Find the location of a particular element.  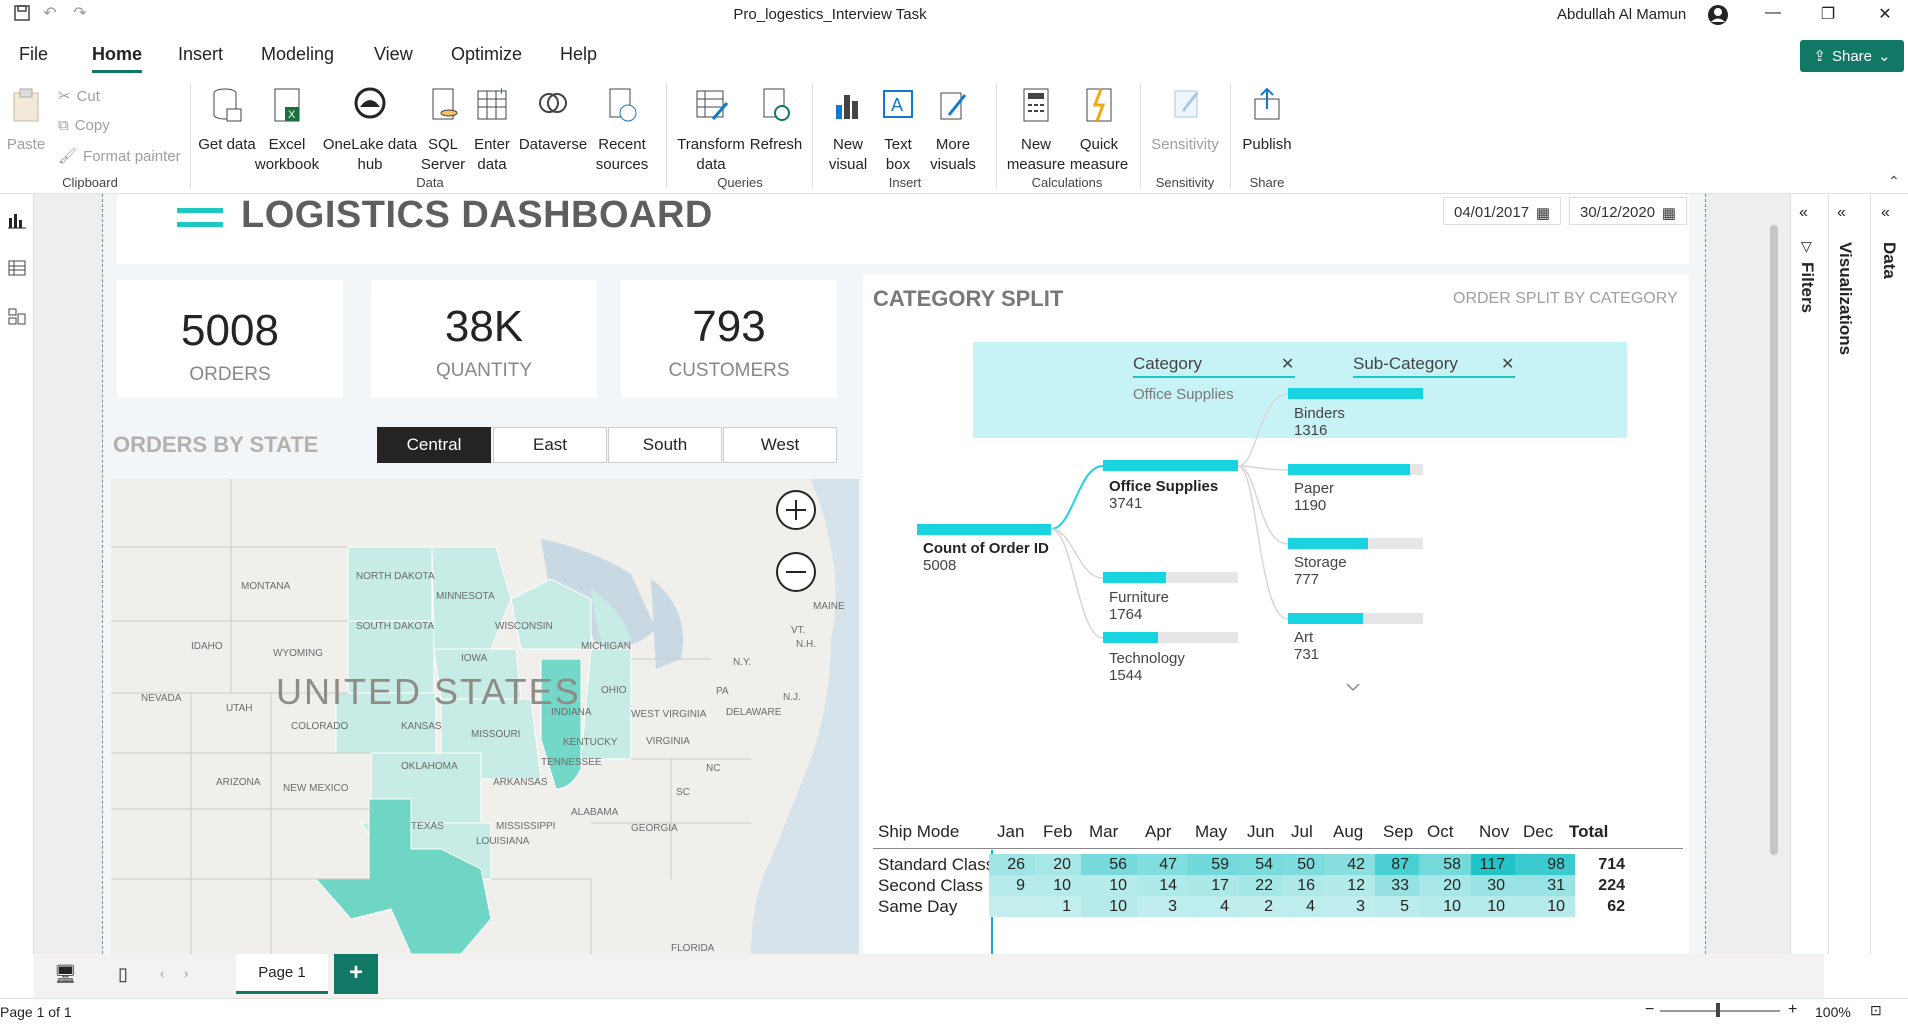

text-box-button: A Text box is located at coordinates (898, 130).